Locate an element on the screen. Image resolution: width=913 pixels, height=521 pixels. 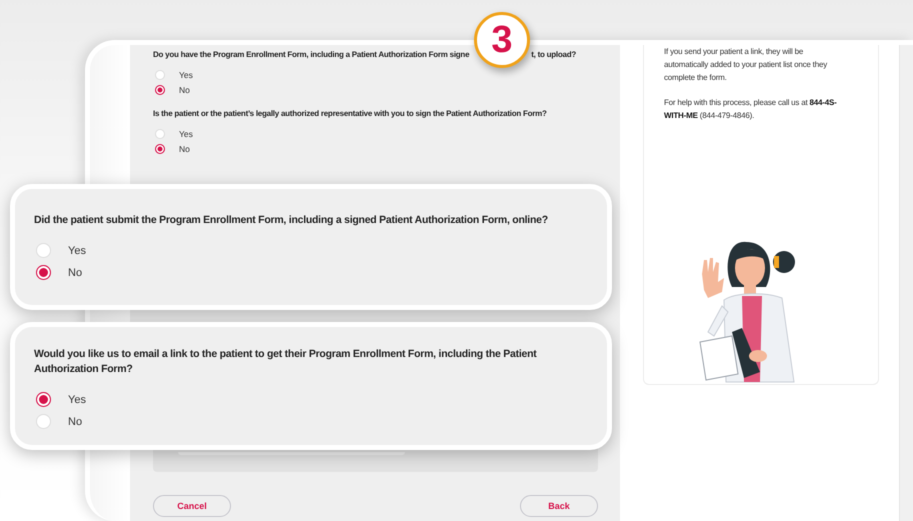
help-text: For help with this process, please call us at 844-4S-WITH-ME (844-479-4846). is located at coordinates (751, 109).